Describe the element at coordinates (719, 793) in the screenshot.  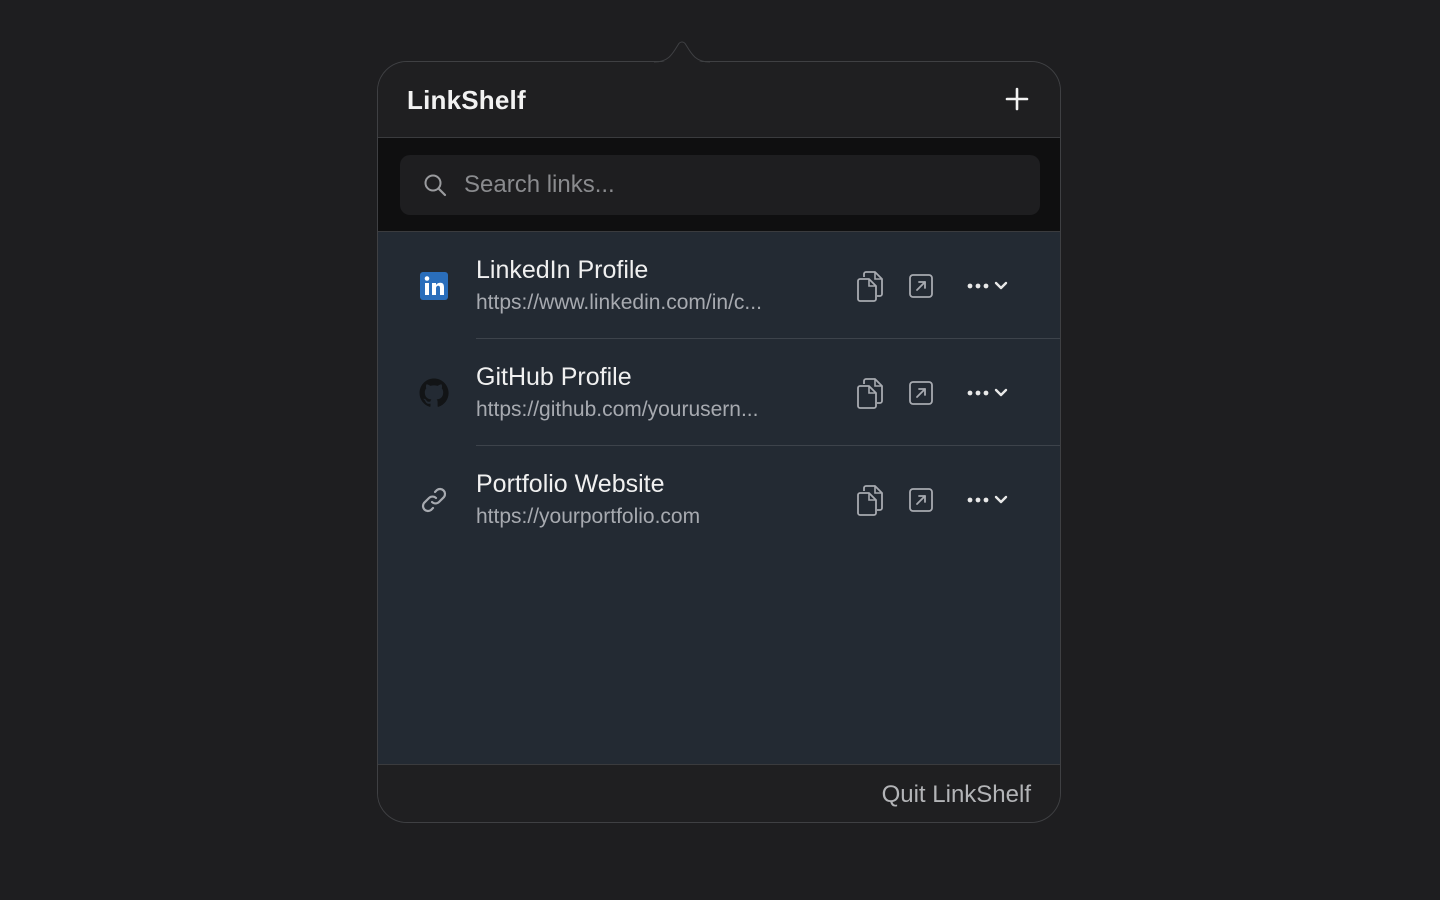
I see `footer: Quit LinkShelf` at that location.